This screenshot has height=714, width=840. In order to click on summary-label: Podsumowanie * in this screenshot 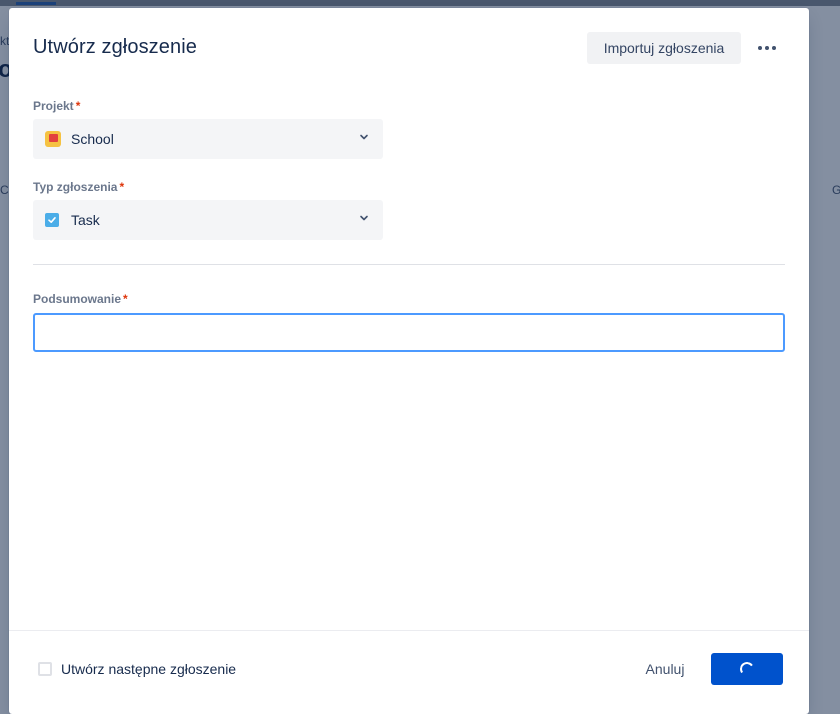, I will do `click(80, 299)`.